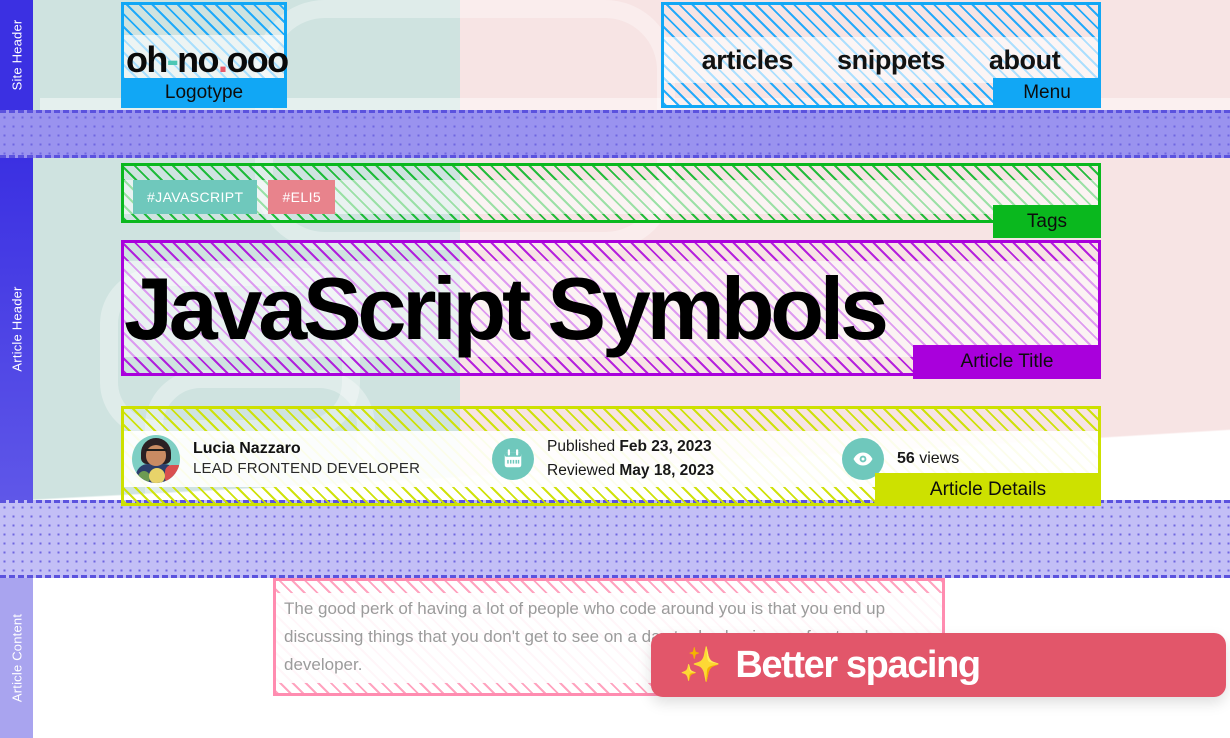 The width and height of the screenshot is (1230, 738). What do you see at coordinates (1025, 60) in the screenshot?
I see `nav-link-about: about` at bounding box center [1025, 60].